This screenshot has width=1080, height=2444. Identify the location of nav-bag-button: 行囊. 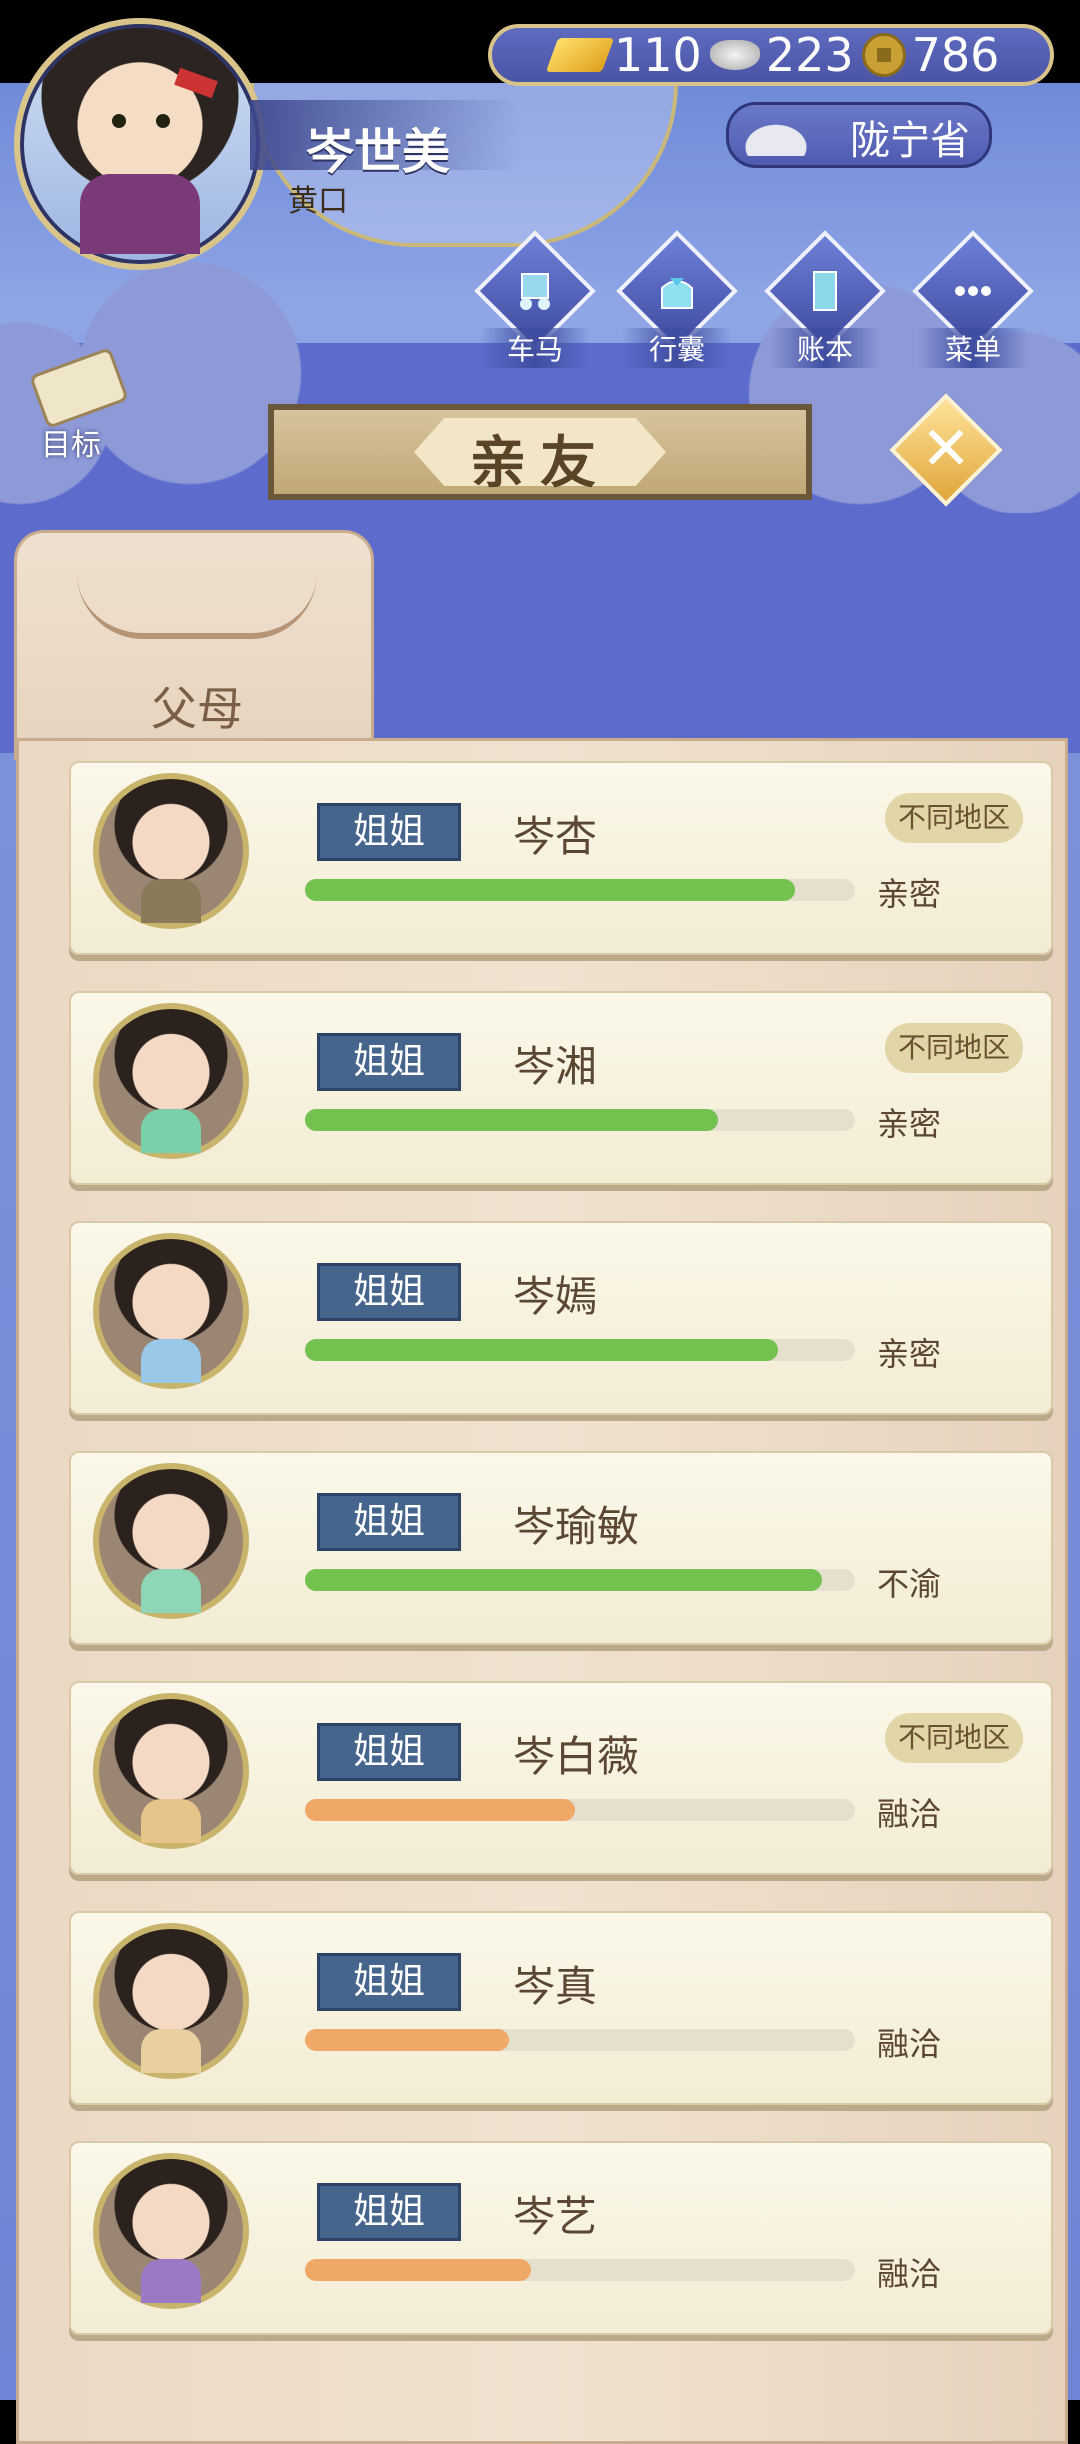
(677, 299).